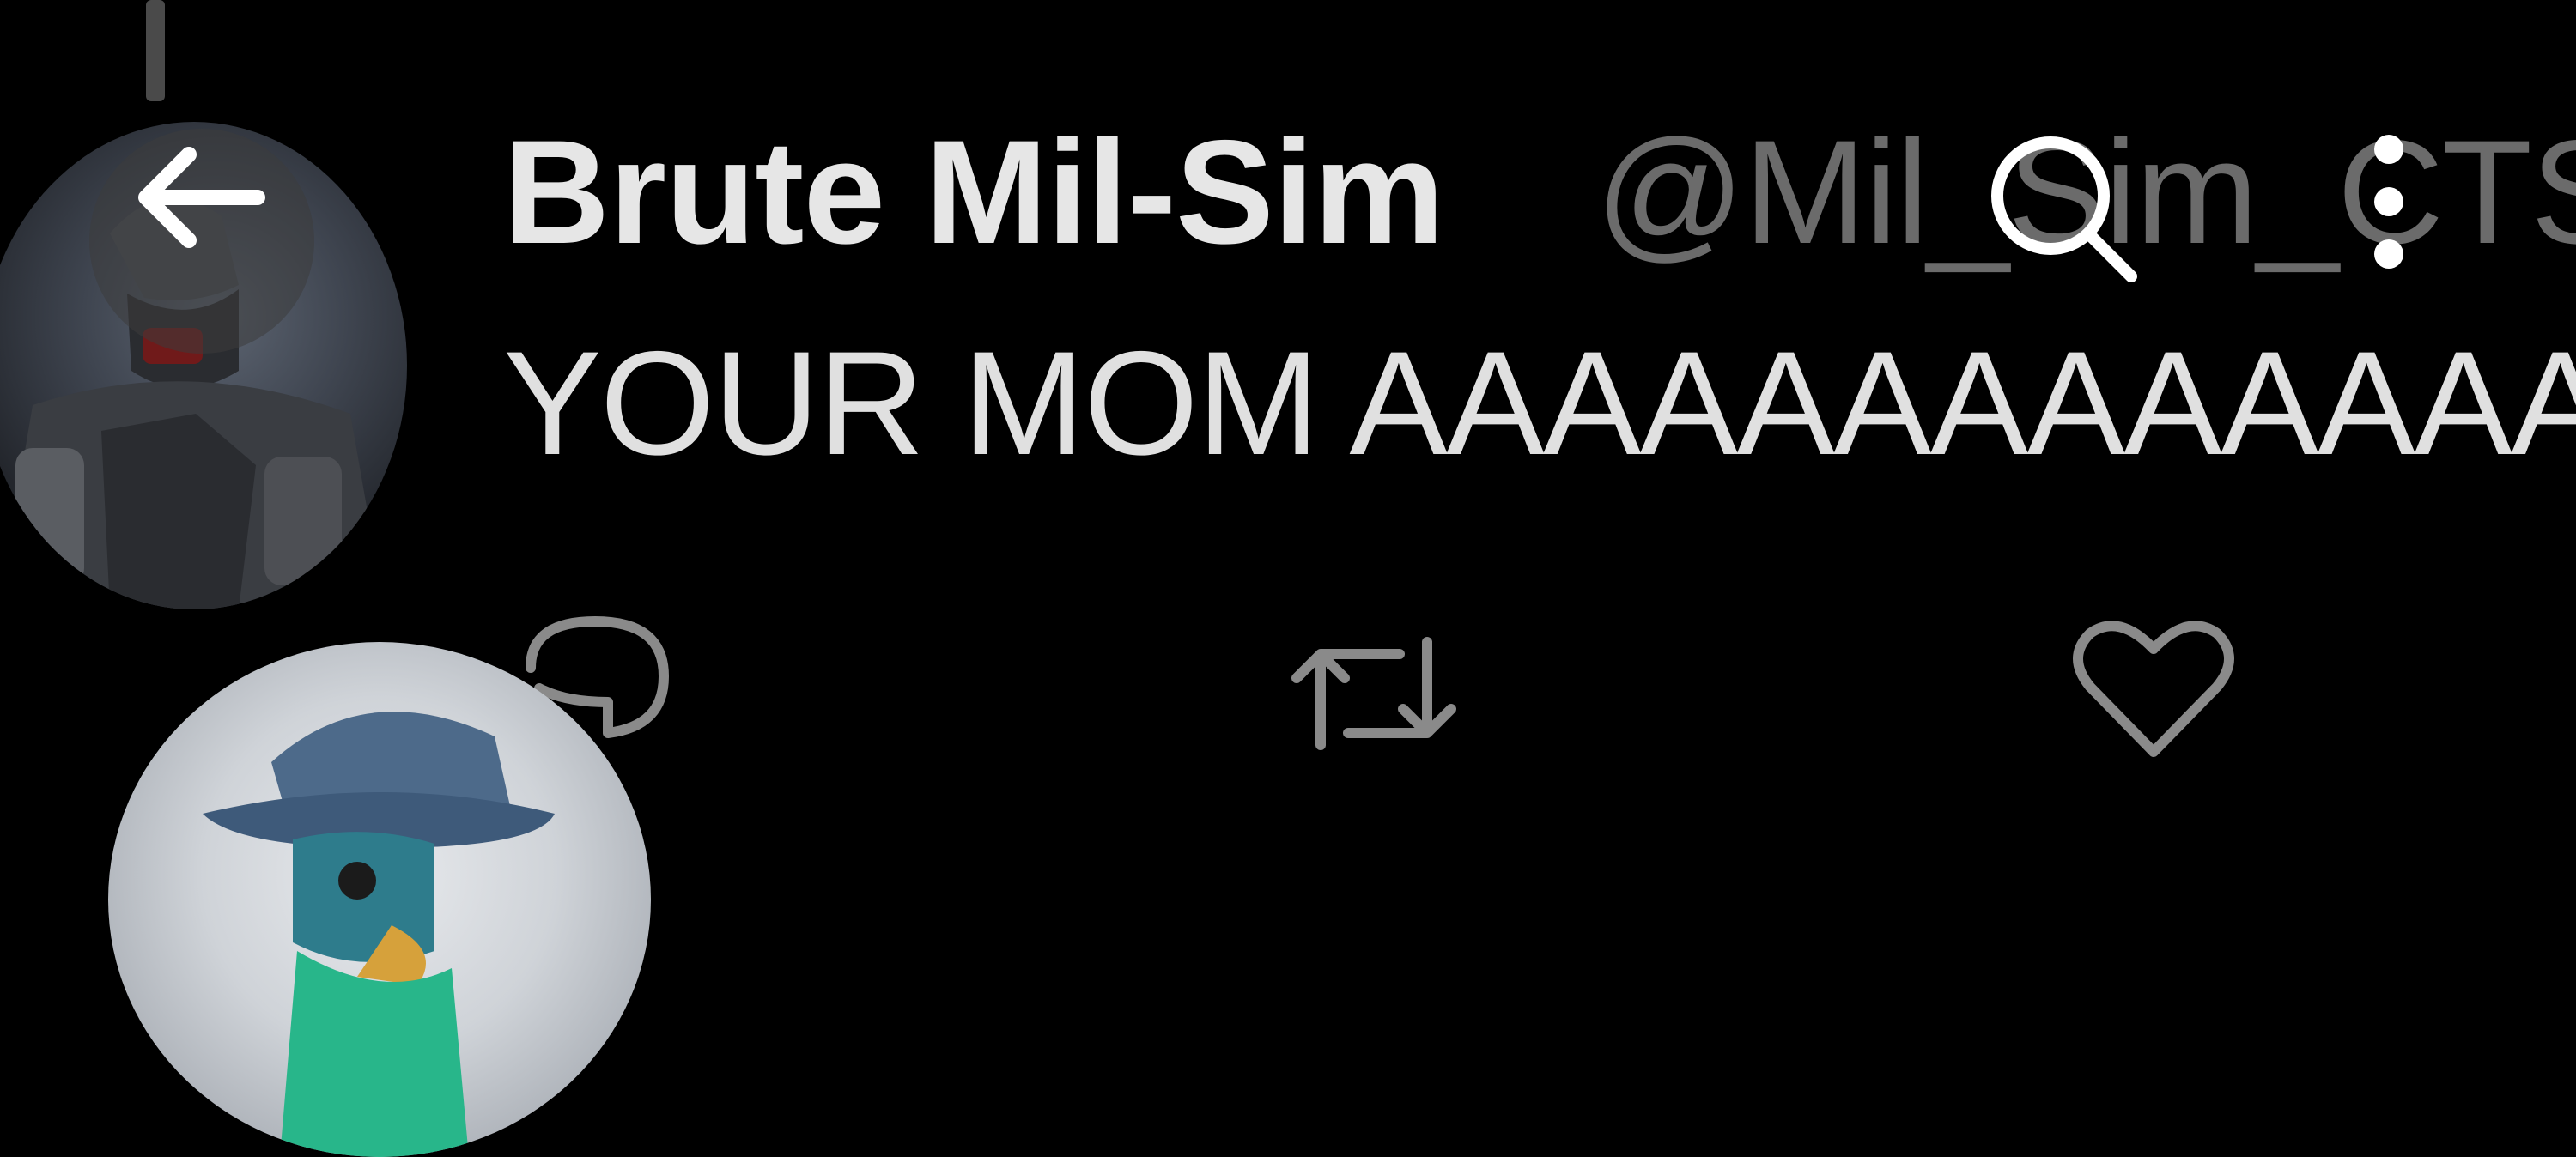 The height and width of the screenshot is (1157, 2576). What do you see at coordinates (1374, 693) in the screenshot?
I see `retweet-icon` at bounding box center [1374, 693].